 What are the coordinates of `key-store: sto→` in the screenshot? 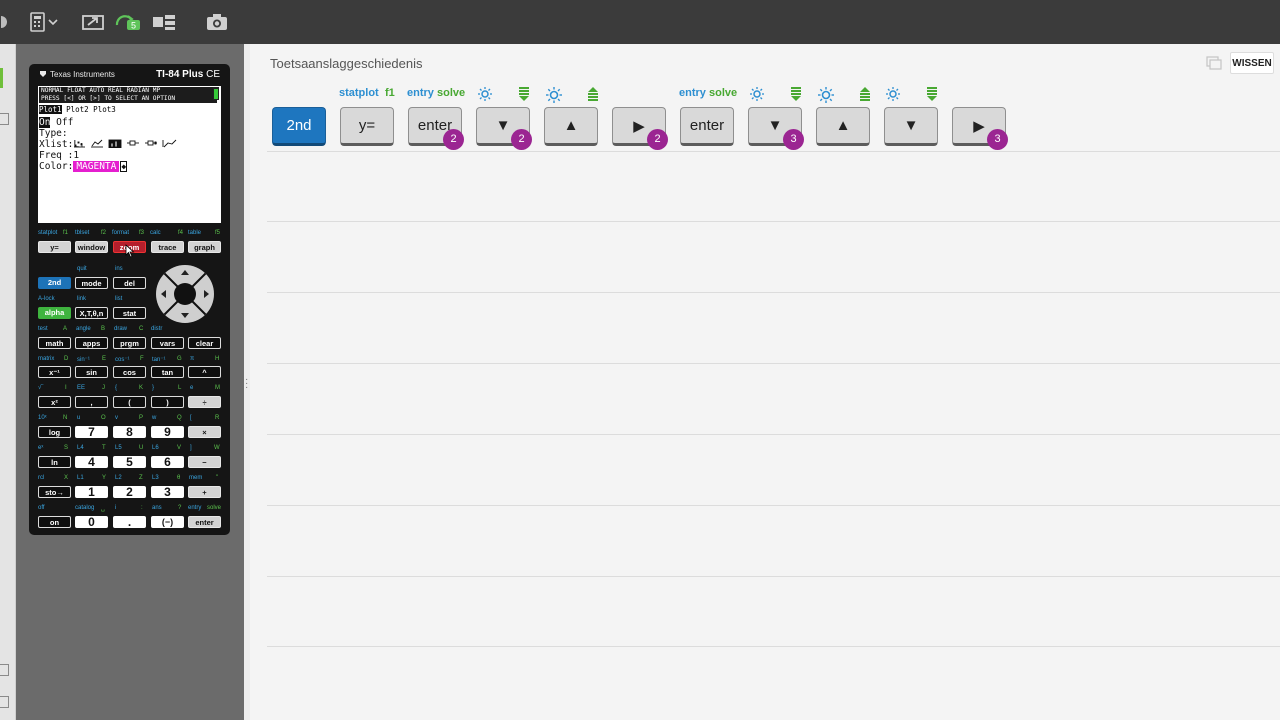 It's located at (54, 492).